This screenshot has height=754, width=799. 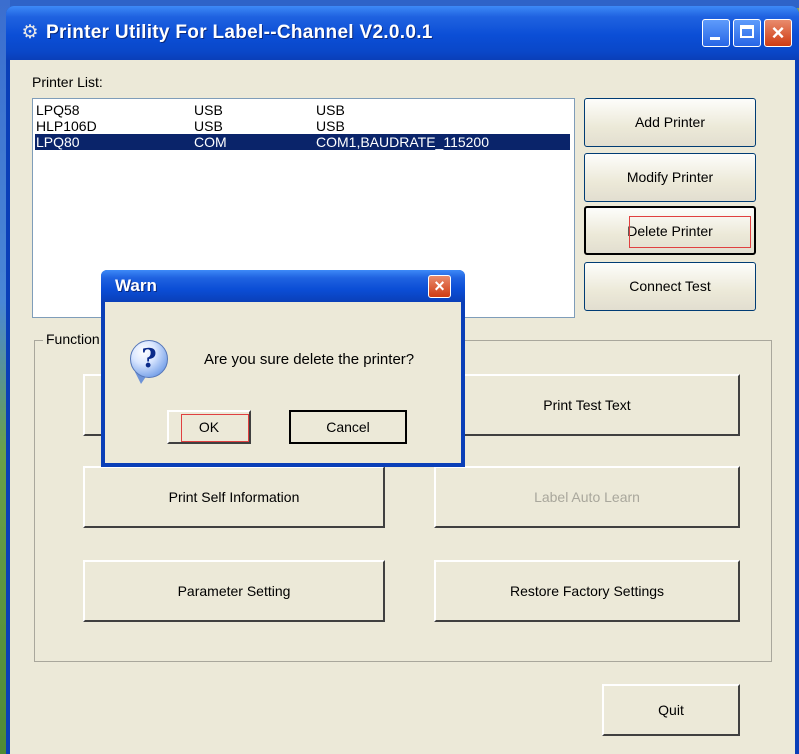 What do you see at coordinates (234, 497) in the screenshot?
I see `print-self-information-button: Print Self Information` at bounding box center [234, 497].